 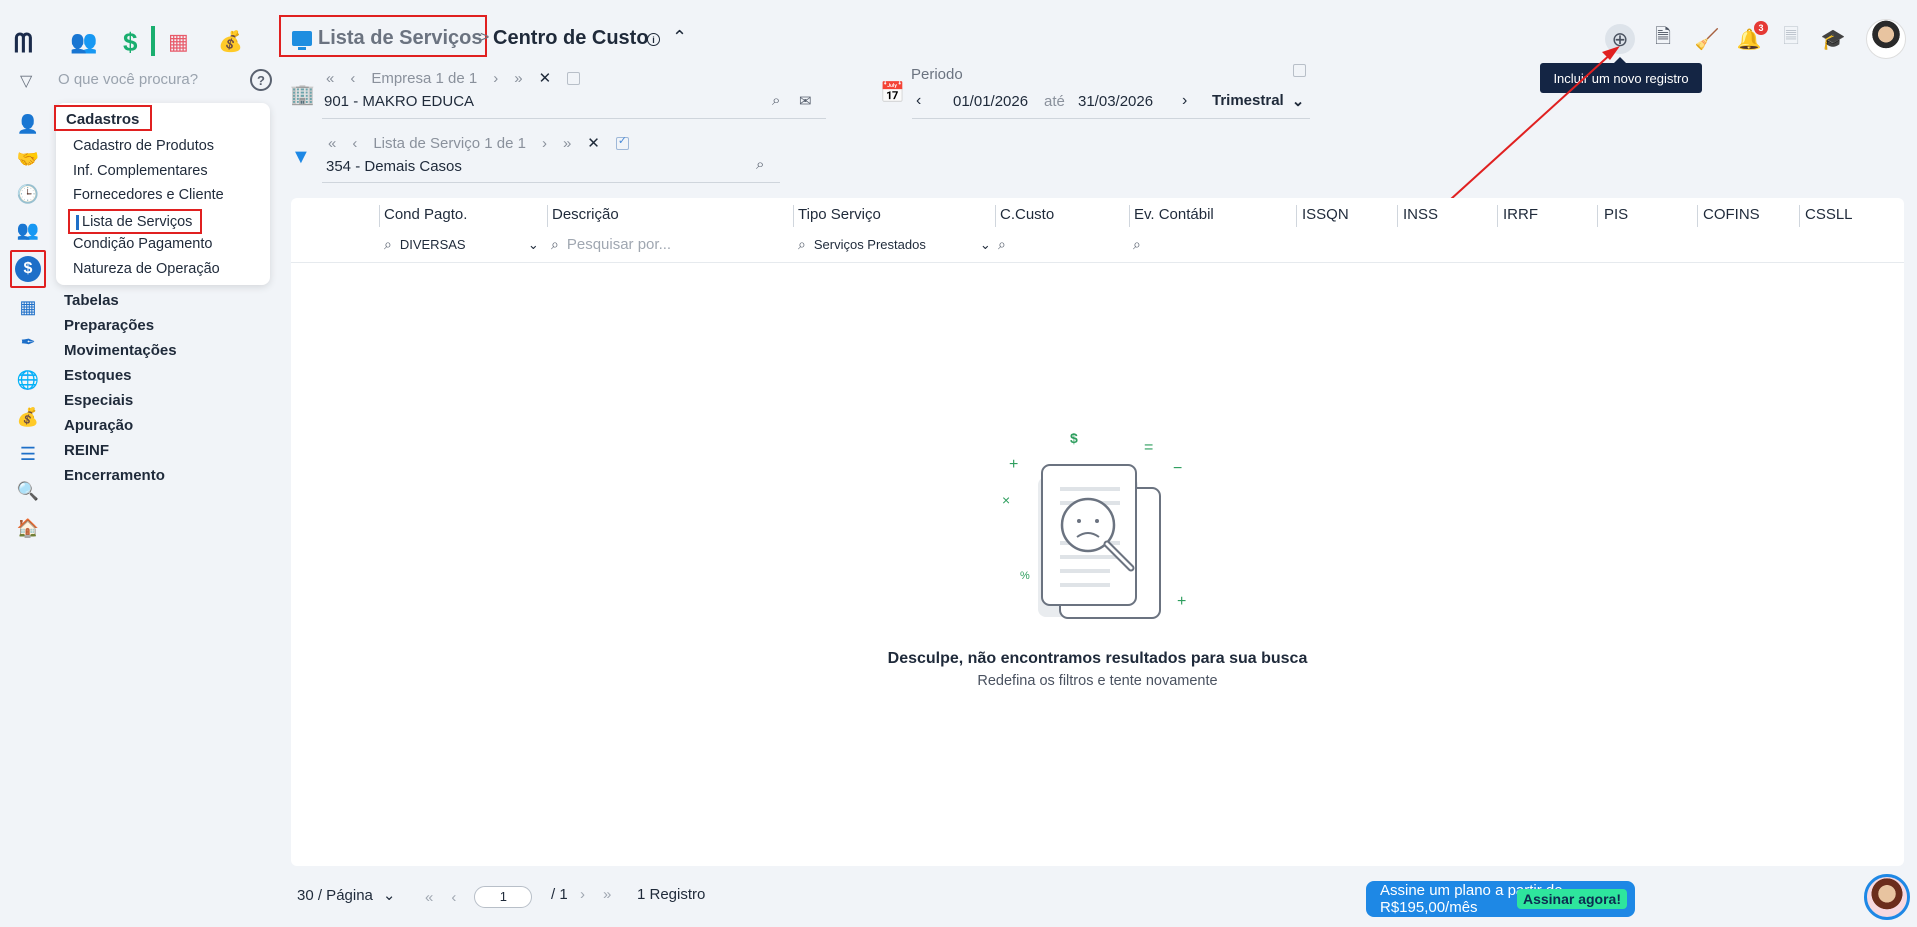 What do you see at coordinates (582, 894) in the screenshot?
I see `next-page-icon: ›` at bounding box center [582, 894].